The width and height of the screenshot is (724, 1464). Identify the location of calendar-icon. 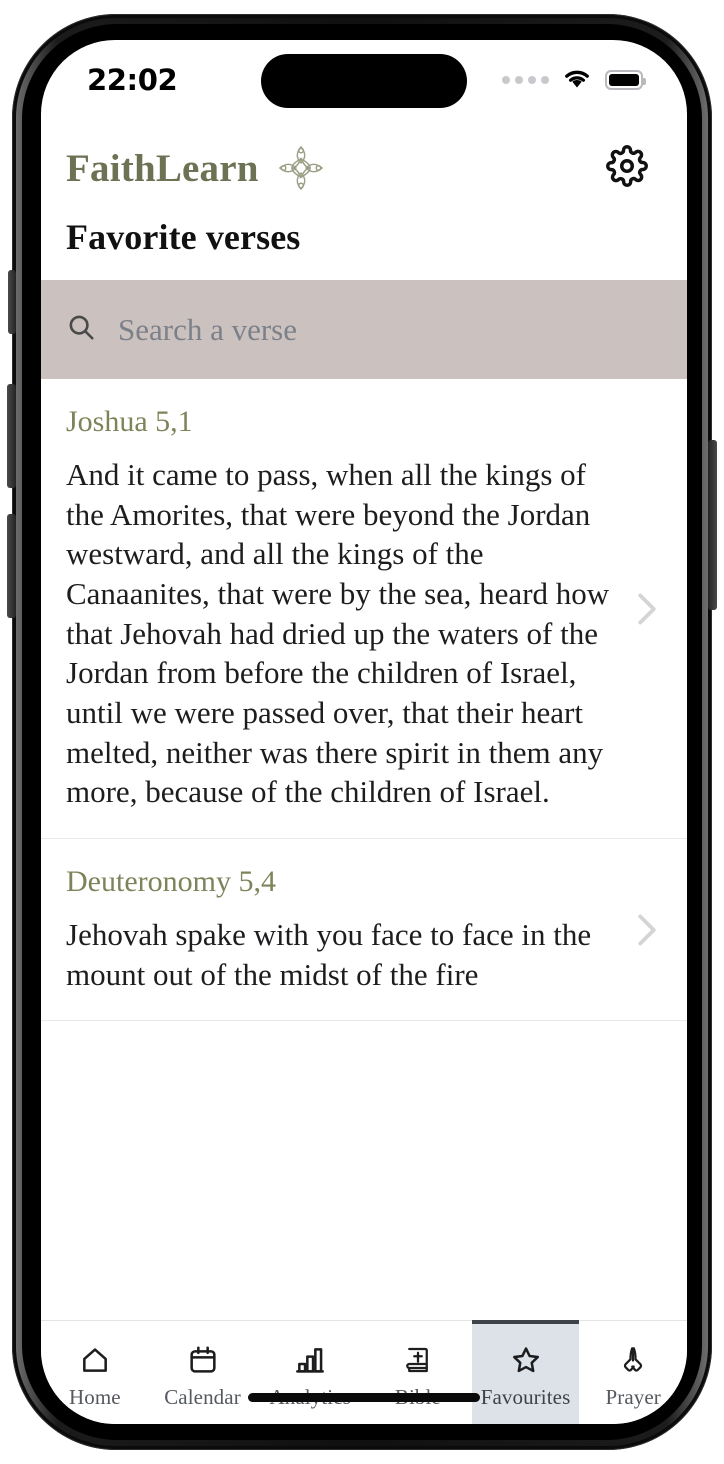
(203, 1359).